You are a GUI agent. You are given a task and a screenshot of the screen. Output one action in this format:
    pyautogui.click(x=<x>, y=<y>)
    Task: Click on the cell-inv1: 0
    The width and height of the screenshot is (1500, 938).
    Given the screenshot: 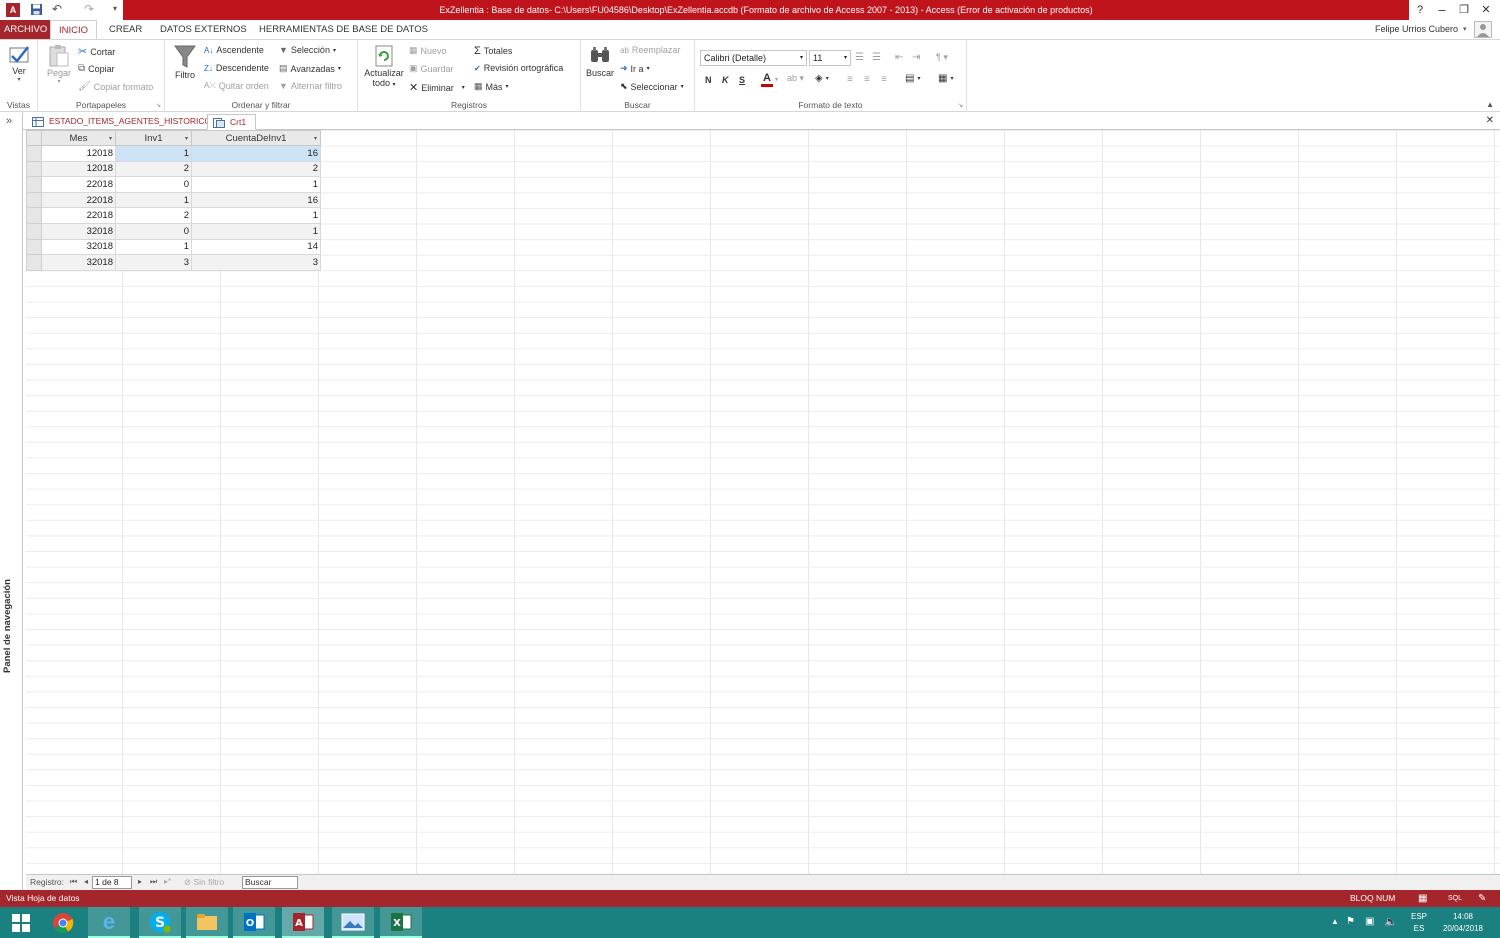 What is the action you would take?
    pyautogui.click(x=153, y=184)
    